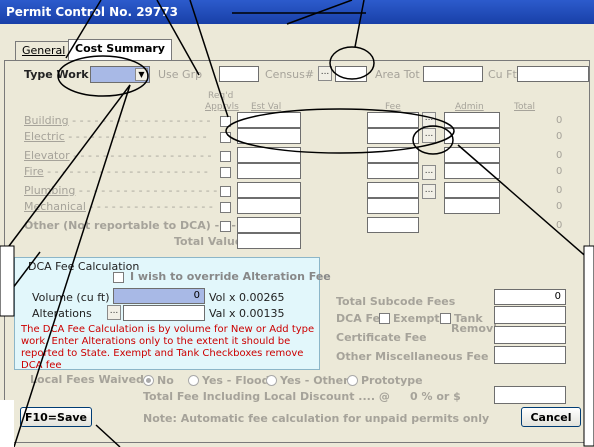  What do you see at coordinates (269, 225) in the screenshot?
I see `other-est-val-input` at bounding box center [269, 225].